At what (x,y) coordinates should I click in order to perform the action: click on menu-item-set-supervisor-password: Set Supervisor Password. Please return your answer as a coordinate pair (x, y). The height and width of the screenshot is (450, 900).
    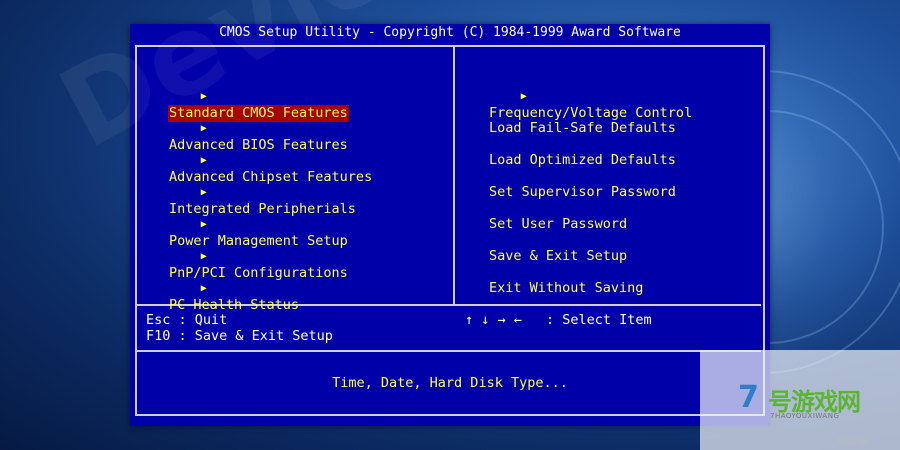
    Looking at the image, I should click on (574, 183).